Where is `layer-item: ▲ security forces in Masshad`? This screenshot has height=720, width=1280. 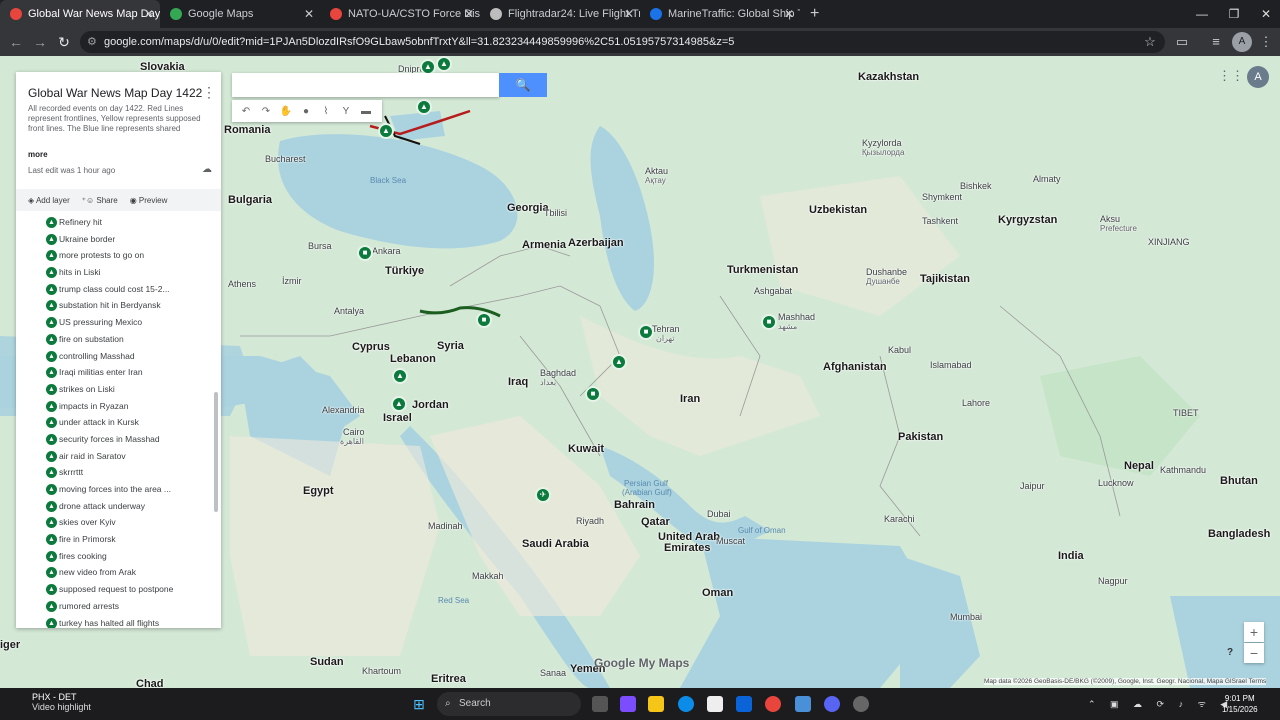
layer-item: ▲ security forces in Masshad is located at coordinates (116, 439).